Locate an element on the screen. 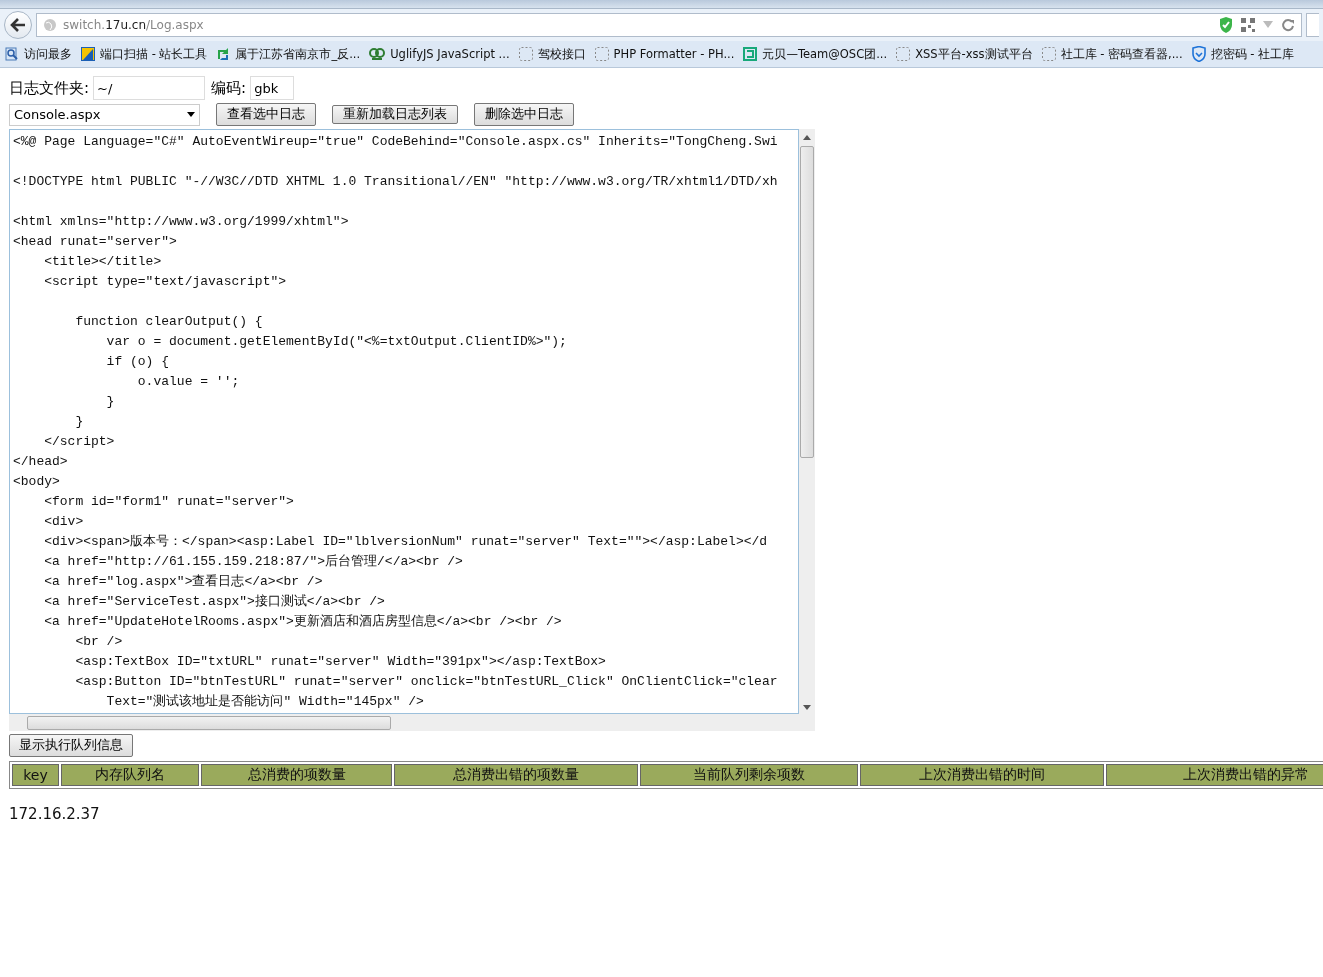 The width and height of the screenshot is (1323, 977). dropdown-arrow-icon is located at coordinates (1268, 25).